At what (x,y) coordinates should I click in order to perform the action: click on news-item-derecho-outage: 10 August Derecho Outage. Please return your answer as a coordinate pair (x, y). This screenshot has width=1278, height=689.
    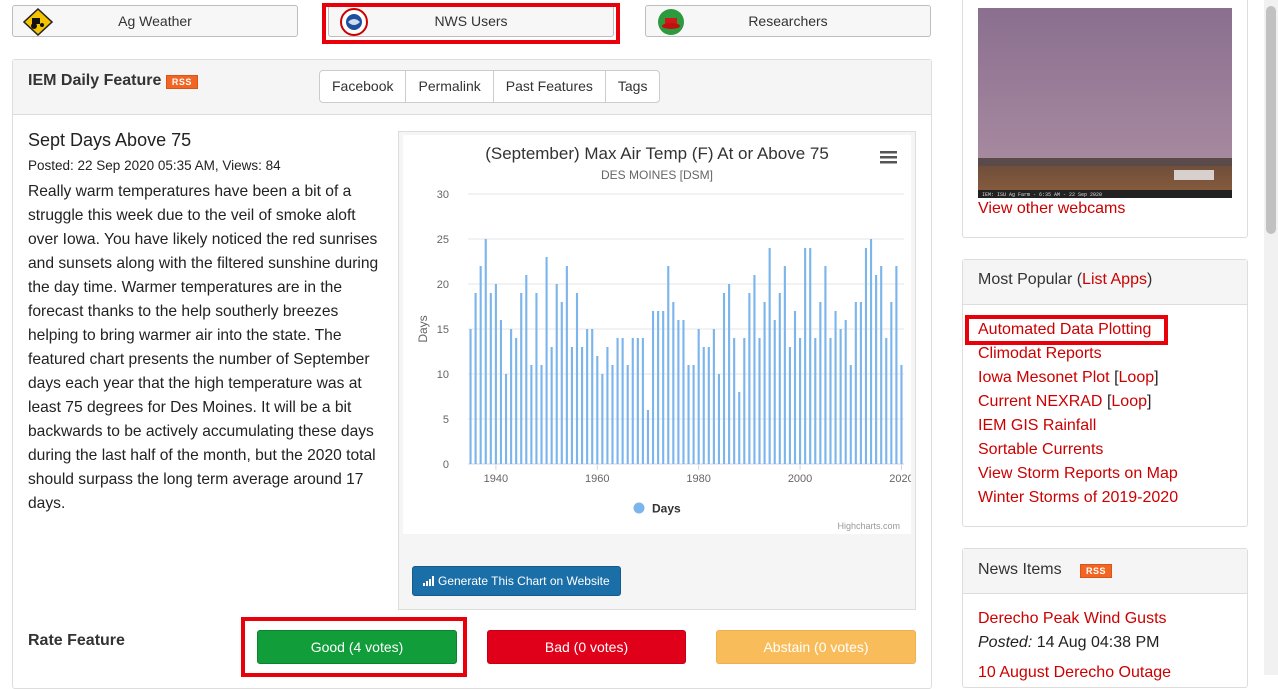
    Looking at the image, I should click on (1074, 673).